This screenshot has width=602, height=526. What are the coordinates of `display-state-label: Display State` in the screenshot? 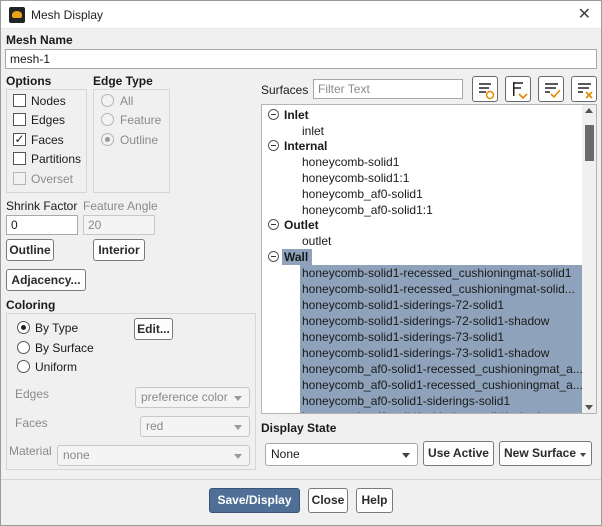 It's located at (299, 428).